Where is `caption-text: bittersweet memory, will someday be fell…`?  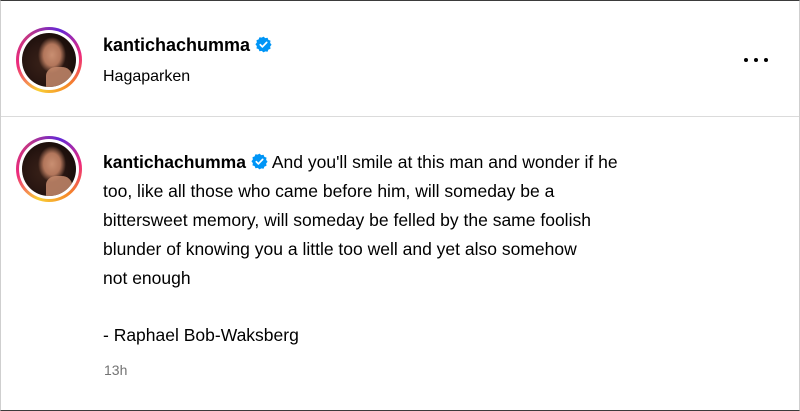
caption-text: bittersweet memory, will someday be fell… is located at coordinates (347, 220).